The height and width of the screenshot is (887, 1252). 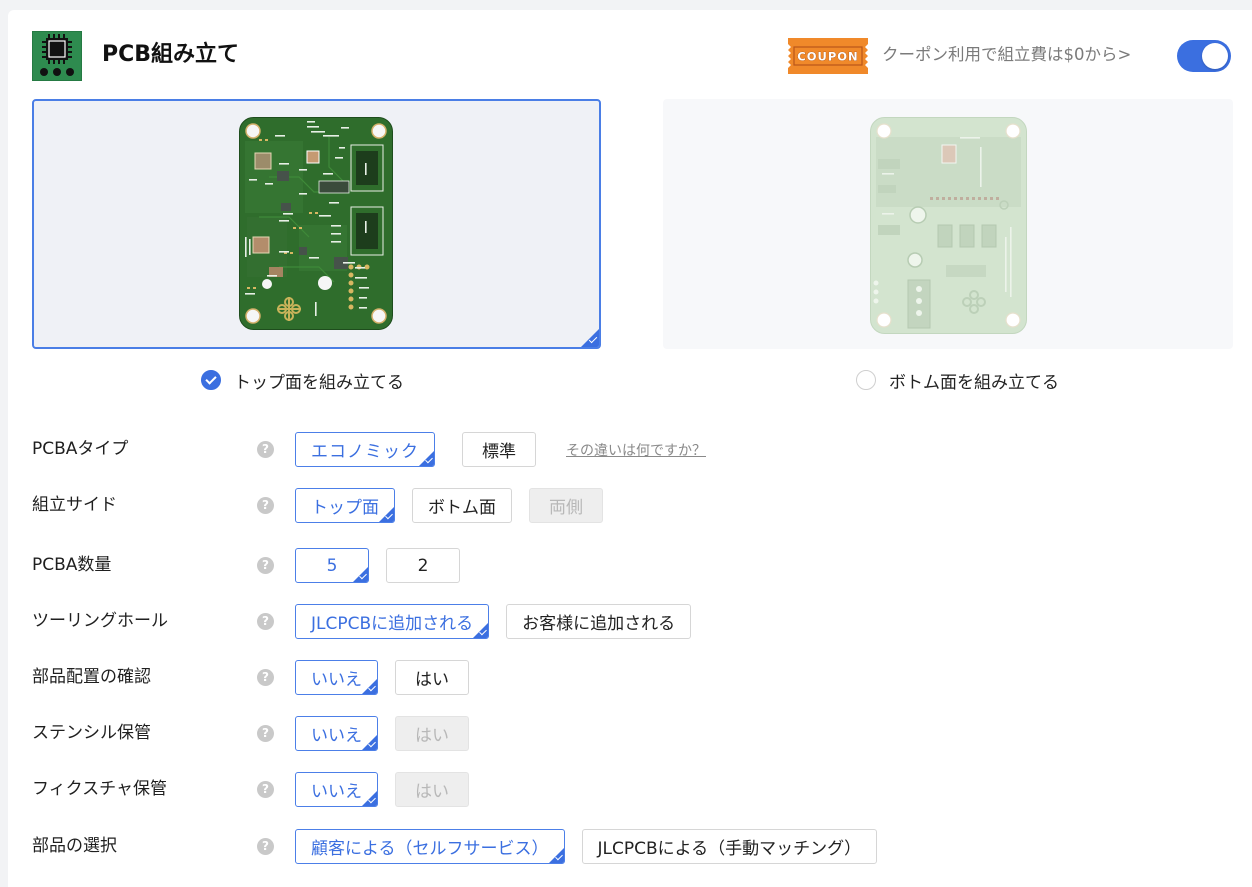 I want to click on stencil-storage-options: いいえ はい, so click(x=382, y=733).